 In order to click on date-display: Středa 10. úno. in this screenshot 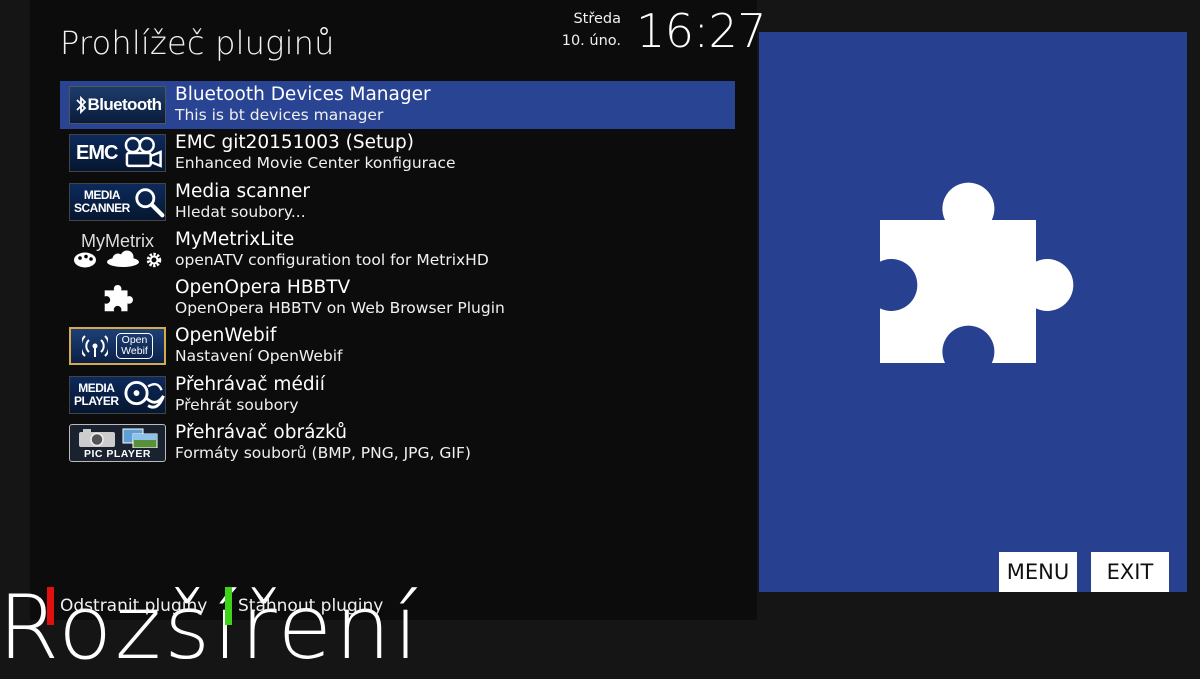, I will do `click(588, 30)`.